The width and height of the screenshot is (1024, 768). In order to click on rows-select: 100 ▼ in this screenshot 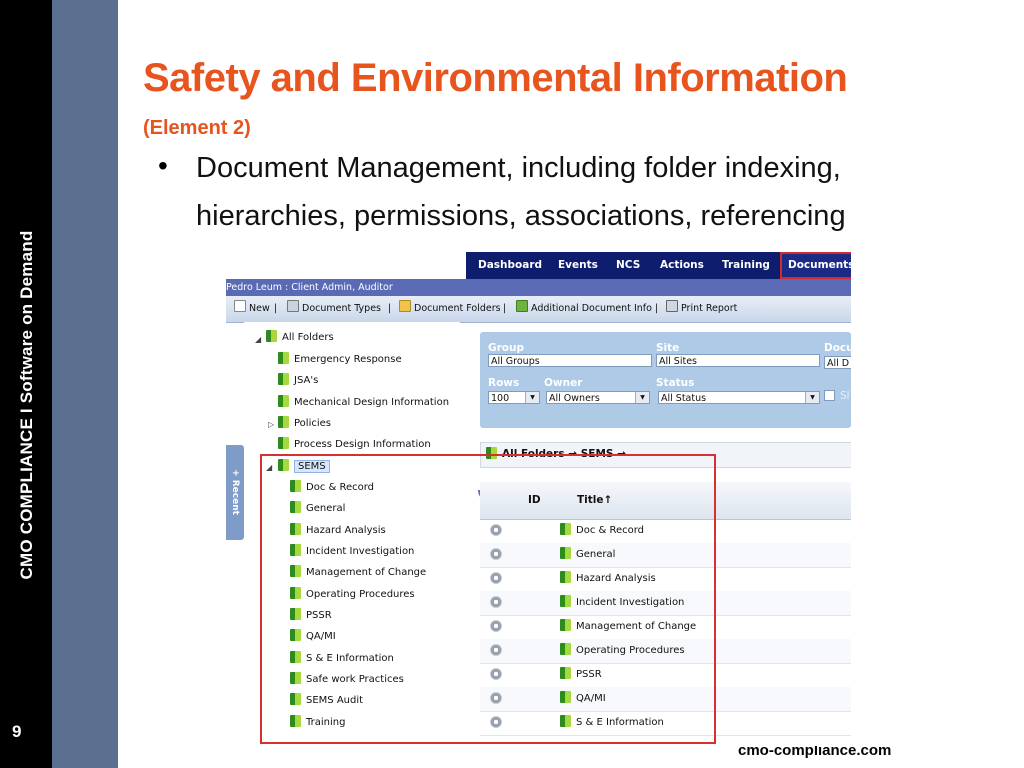, I will do `click(514, 397)`.